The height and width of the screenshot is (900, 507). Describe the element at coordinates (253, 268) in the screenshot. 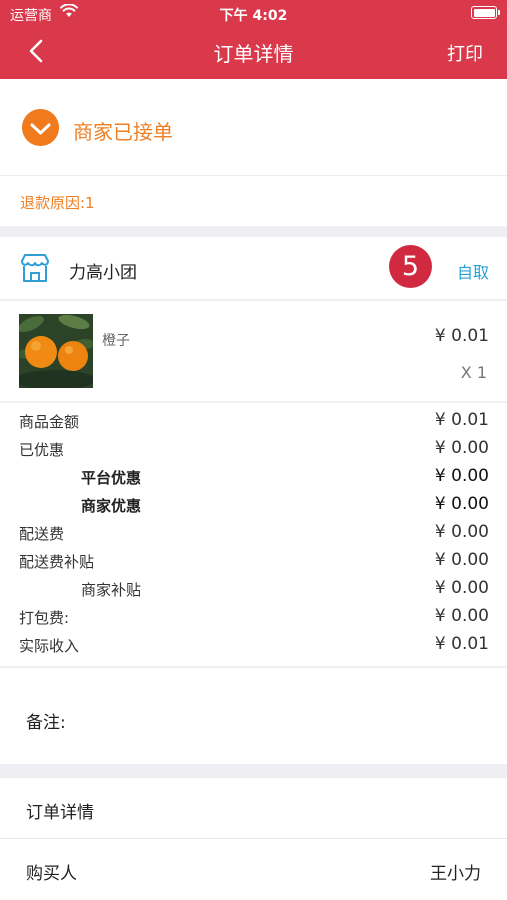

I see `shop-row: 力高小团 5 自取` at that location.